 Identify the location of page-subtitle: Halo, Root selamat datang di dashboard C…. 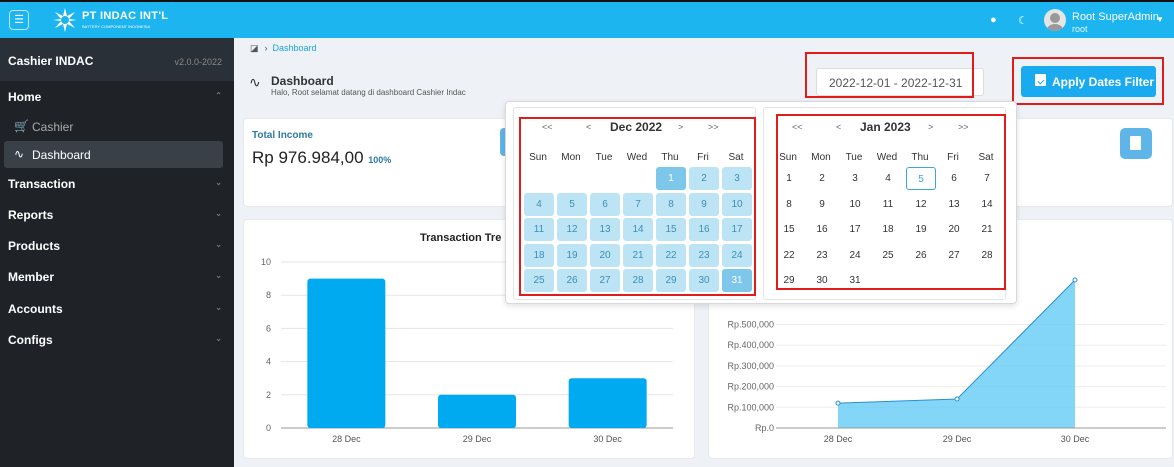
(368, 92).